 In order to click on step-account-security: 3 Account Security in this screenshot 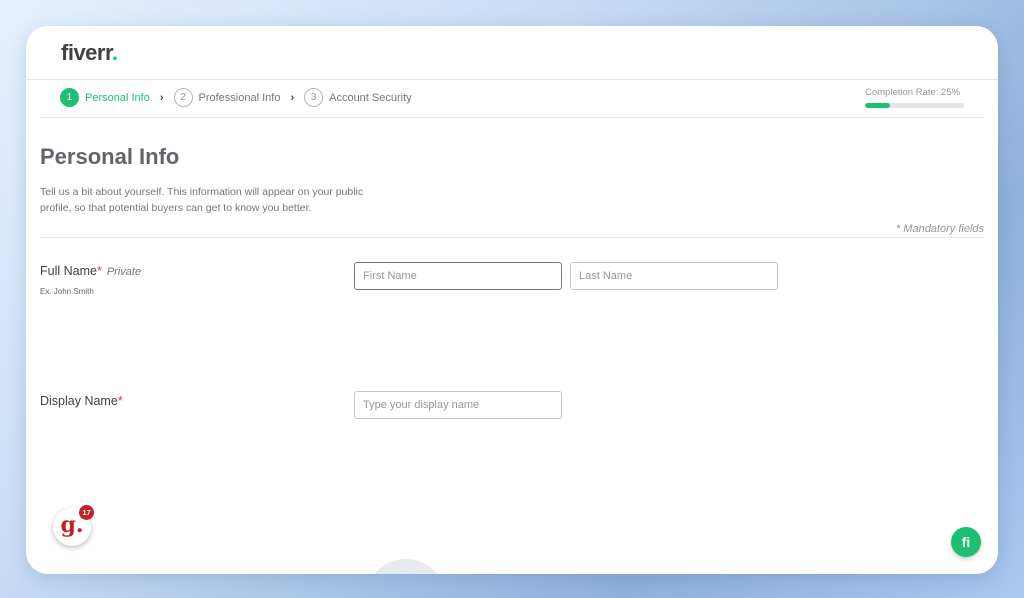, I will do `click(358, 97)`.